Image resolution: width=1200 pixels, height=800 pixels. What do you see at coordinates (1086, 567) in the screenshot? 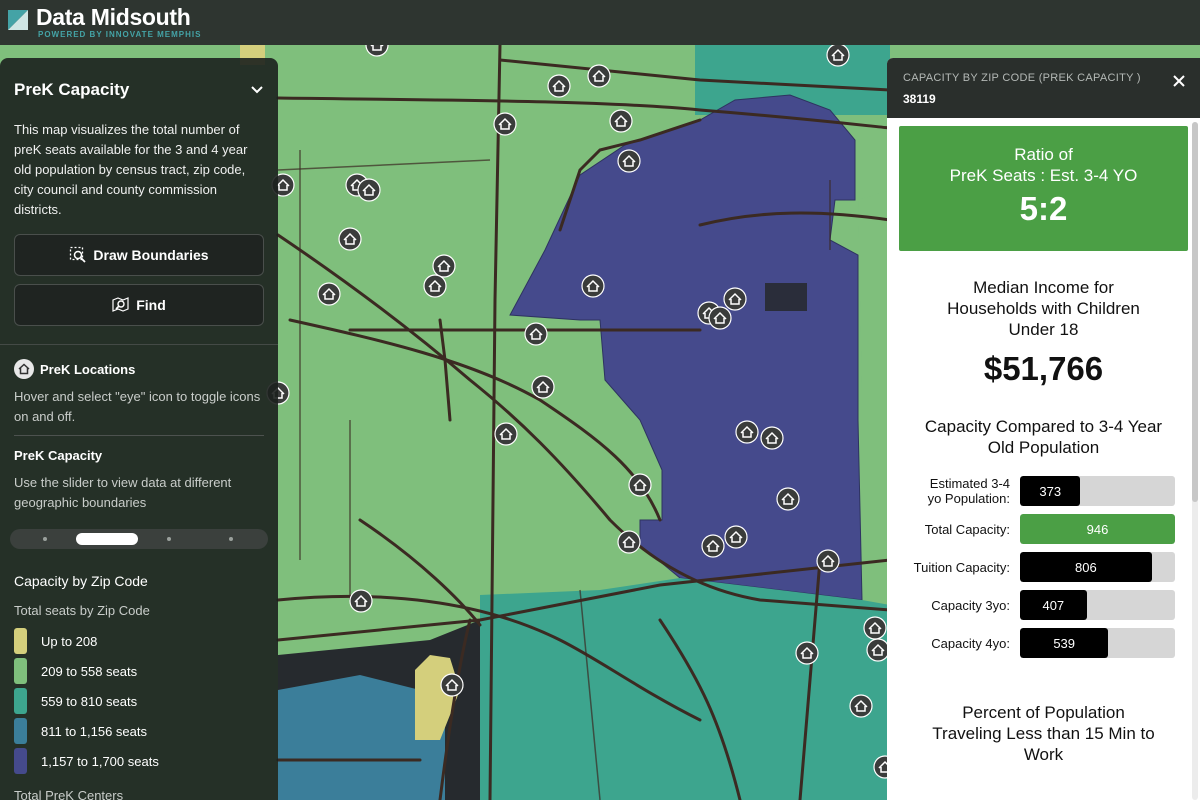
I see `bar-fill: 806` at bounding box center [1086, 567].